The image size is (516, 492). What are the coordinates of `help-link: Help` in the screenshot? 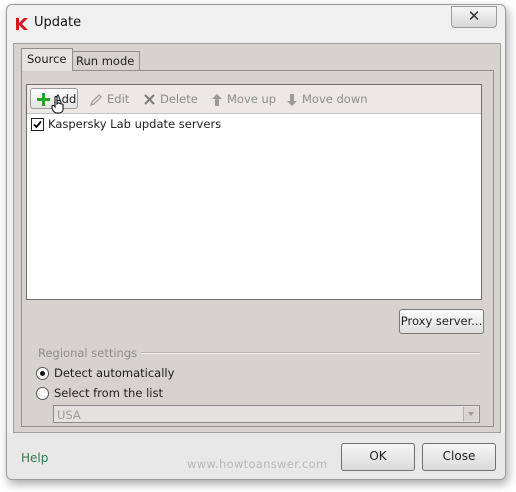 It's located at (34, 458).